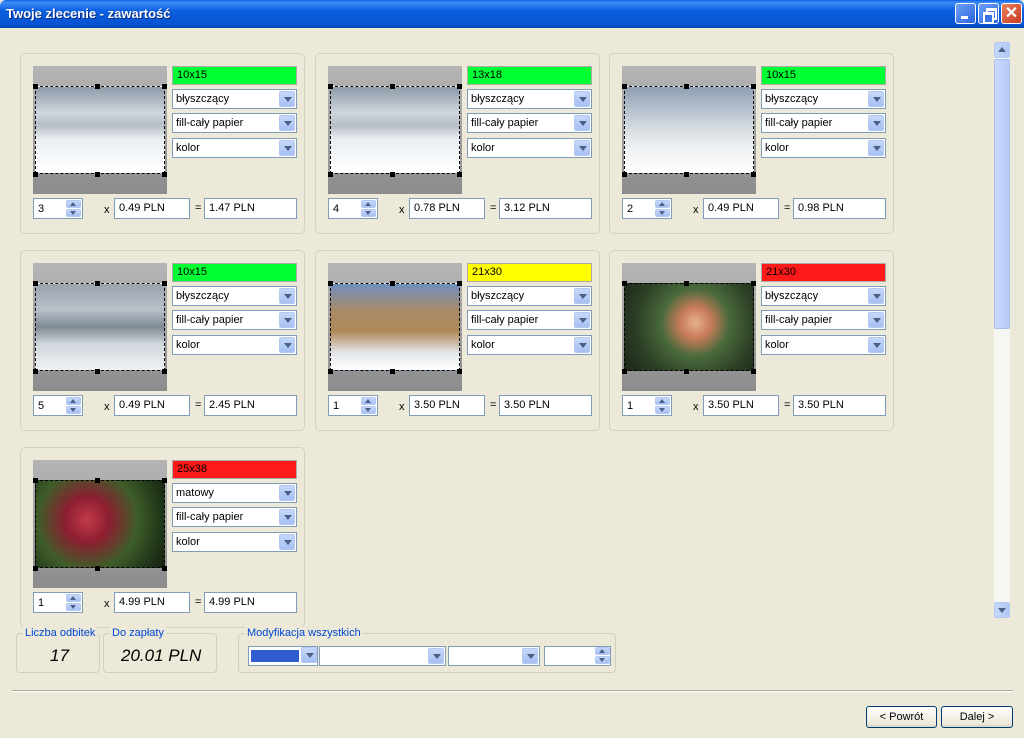 The width and height of the screenshot is (1024, 738). I want to click on vertical-scrollbar, so click(1002, 330).